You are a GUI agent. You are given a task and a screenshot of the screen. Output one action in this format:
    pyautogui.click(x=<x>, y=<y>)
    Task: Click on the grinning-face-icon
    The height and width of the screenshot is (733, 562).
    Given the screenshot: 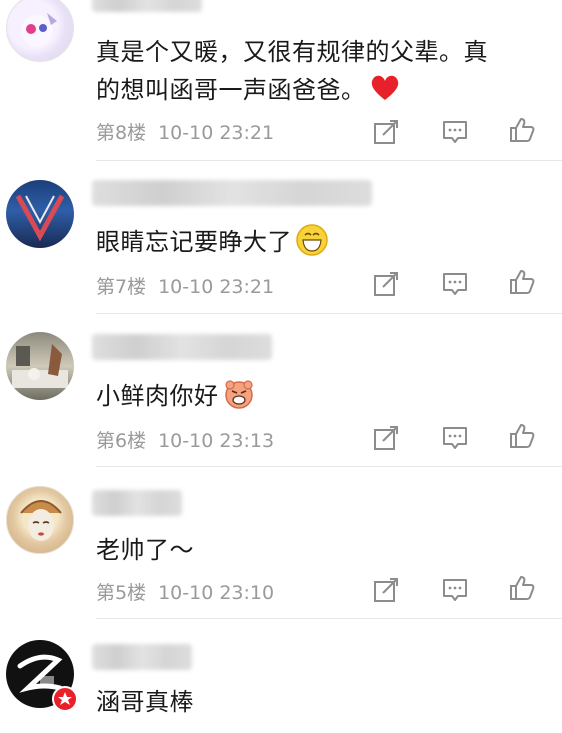 What is the action you would take?
    pyautogui.click(x=312, y=243)
    